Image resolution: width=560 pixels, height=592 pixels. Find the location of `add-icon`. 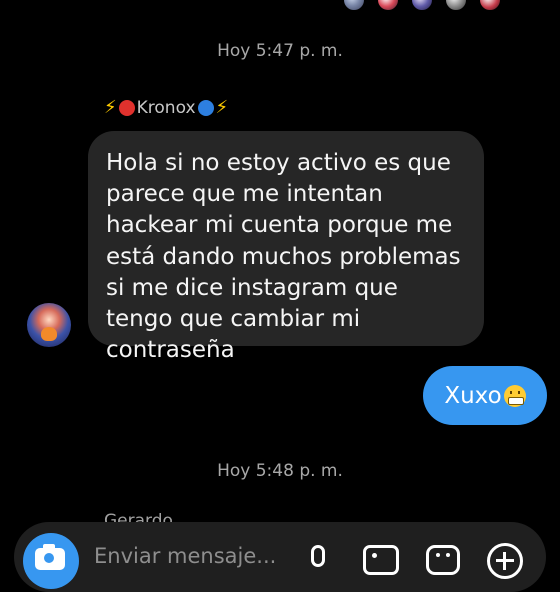

add-icon is located at coordinates (505, 561).